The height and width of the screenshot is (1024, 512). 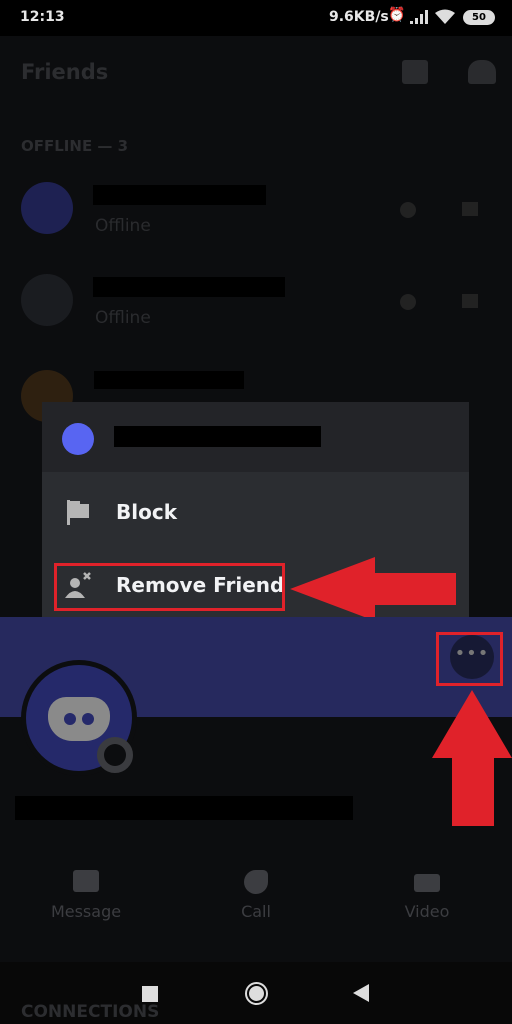 I want to click on alarm-icon: ⏰, so click(x=397, y=15).